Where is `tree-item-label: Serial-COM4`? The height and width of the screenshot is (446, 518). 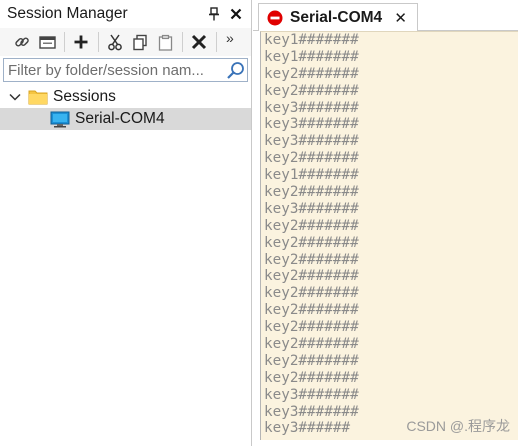
tree-item-label: Serial-COM4 is located at coordinates (120, 118).